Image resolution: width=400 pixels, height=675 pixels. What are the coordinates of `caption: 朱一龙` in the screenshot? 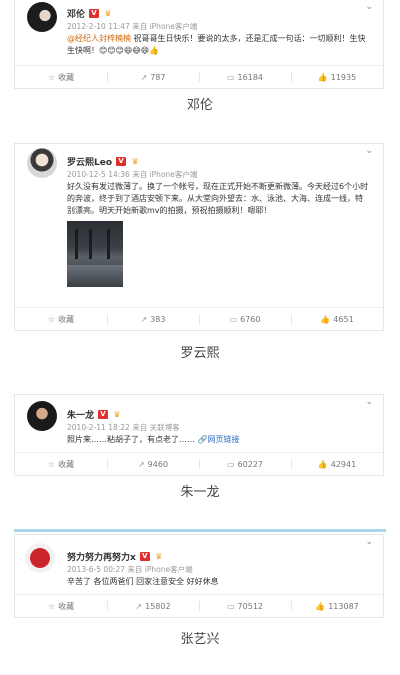 It's located at (200, 492).